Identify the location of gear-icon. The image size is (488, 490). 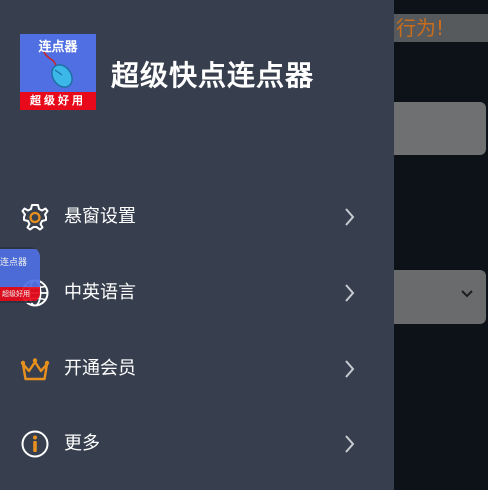
(35, 217).